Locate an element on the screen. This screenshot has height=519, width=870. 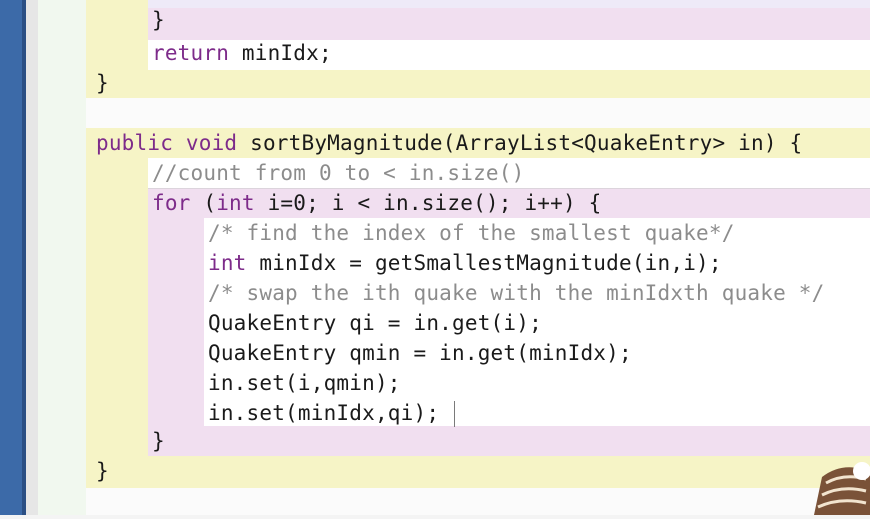
code-comment: //count from 0 to < in.size() is located at coordinates (338, 173).